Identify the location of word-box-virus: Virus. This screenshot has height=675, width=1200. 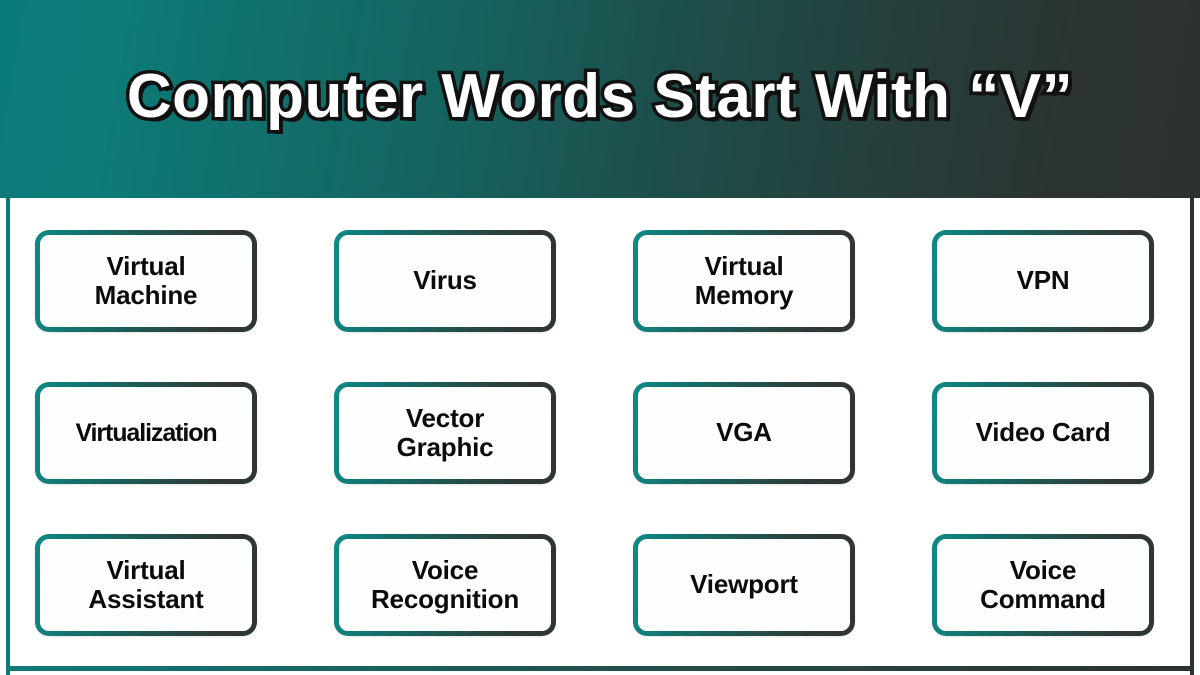
(445, 281).